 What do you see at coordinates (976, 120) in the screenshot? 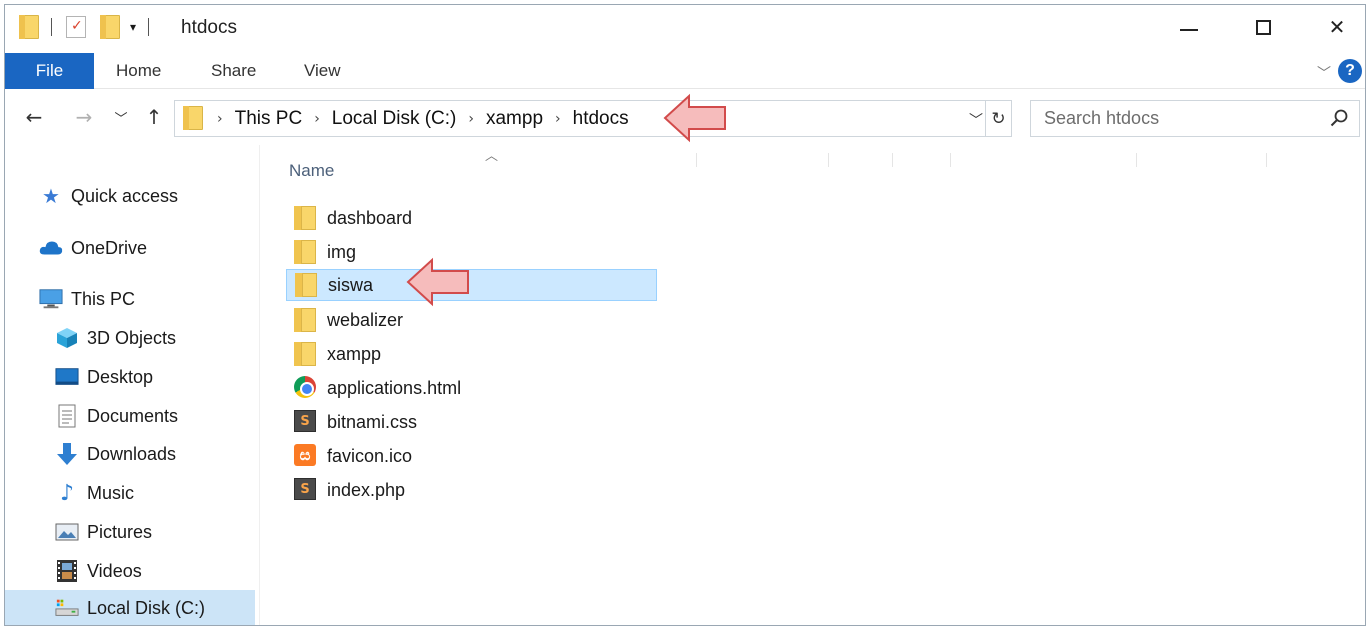
I see `address-history-dropdown-icon: ﹀` at bounding box center [976, 120].